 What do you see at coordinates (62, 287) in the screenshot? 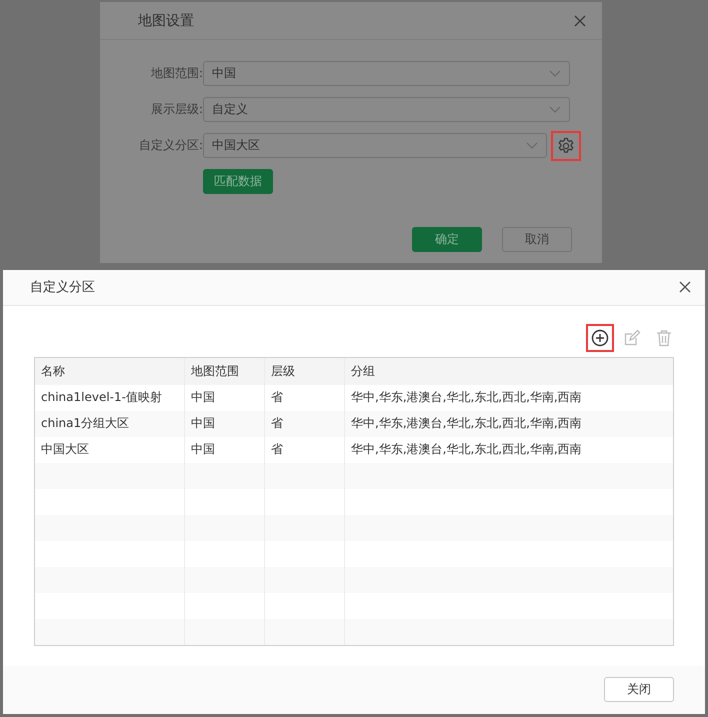
I see `dialog-title: 自定义分区` at bounding box center [62, 287].